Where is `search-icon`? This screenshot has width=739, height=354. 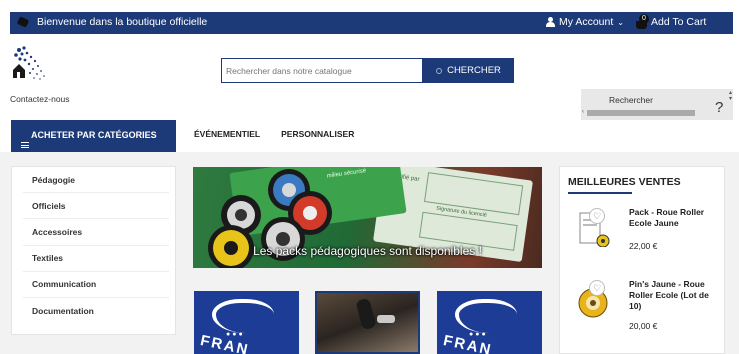 search-icon is located at coordinates (439, 70).